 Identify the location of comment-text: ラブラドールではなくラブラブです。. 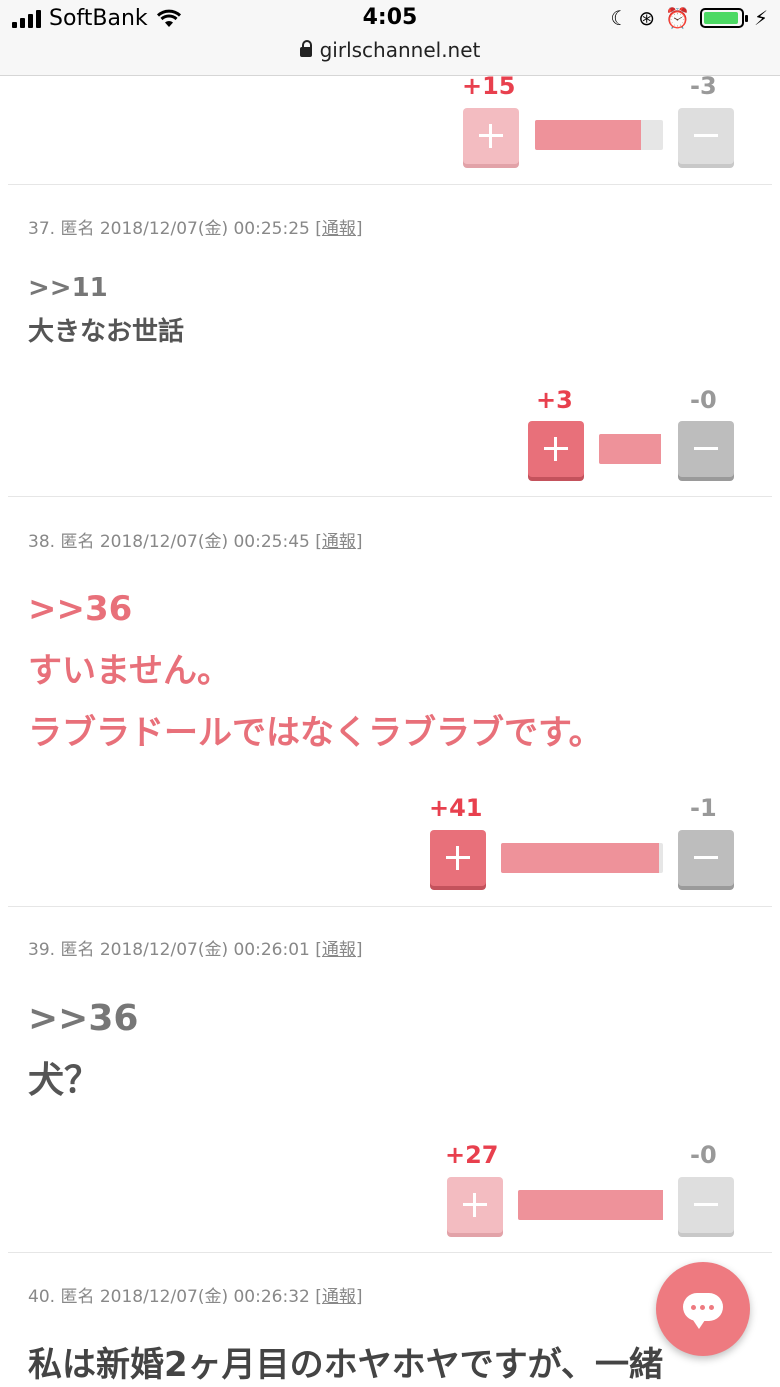
(315, 733).